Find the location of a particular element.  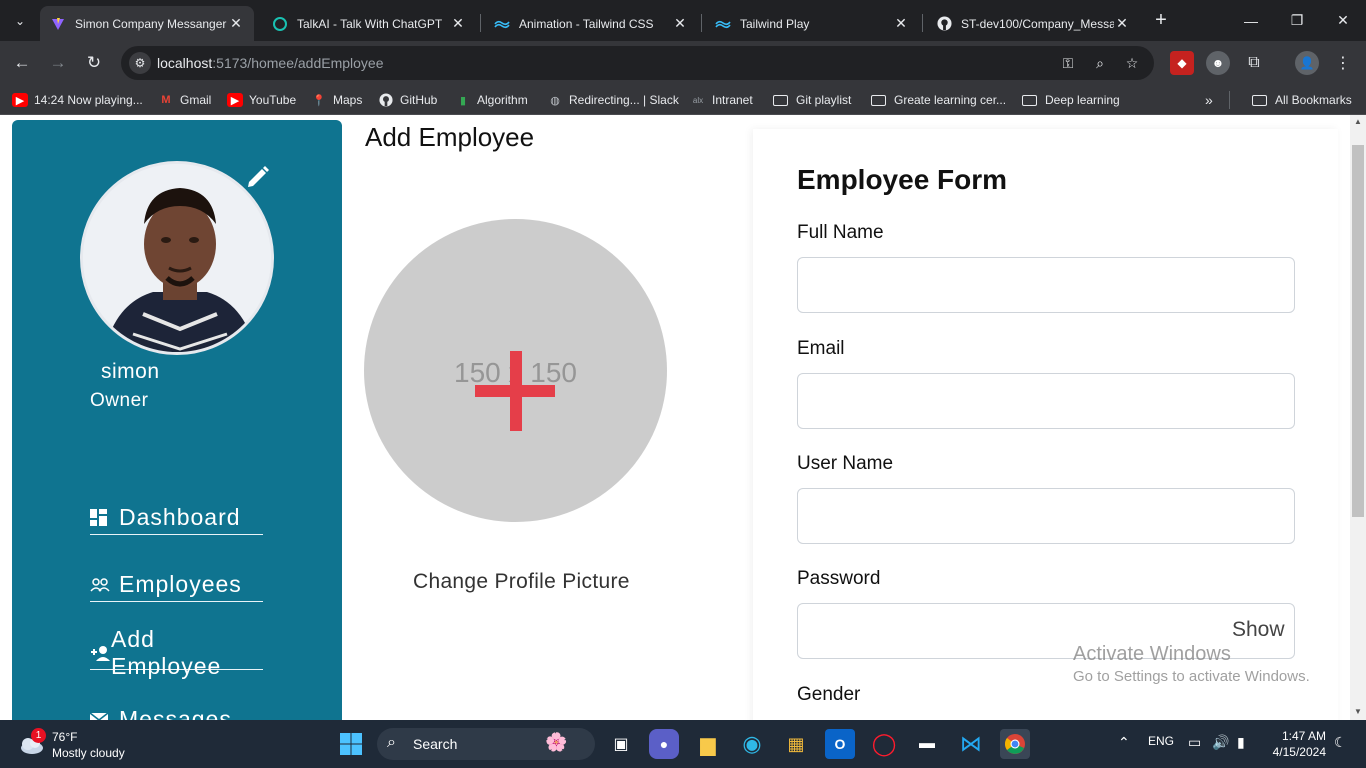

battery-icon: ▮ is located at coordinates (1241, 742).